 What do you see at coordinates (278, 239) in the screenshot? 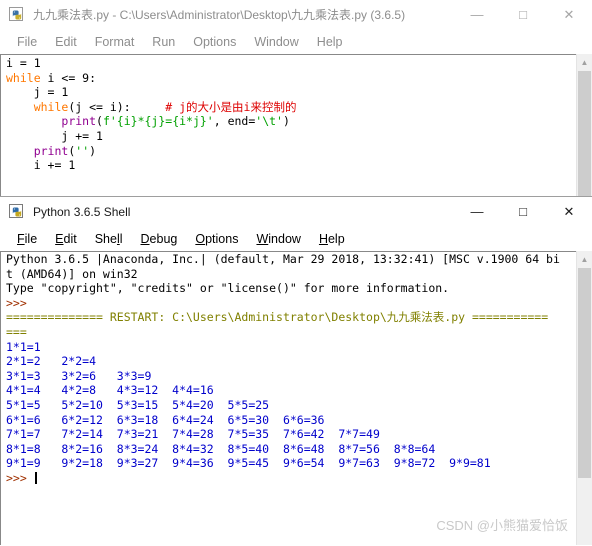
I see `shell-menu-window: Window` at bounding box center [278, 239].